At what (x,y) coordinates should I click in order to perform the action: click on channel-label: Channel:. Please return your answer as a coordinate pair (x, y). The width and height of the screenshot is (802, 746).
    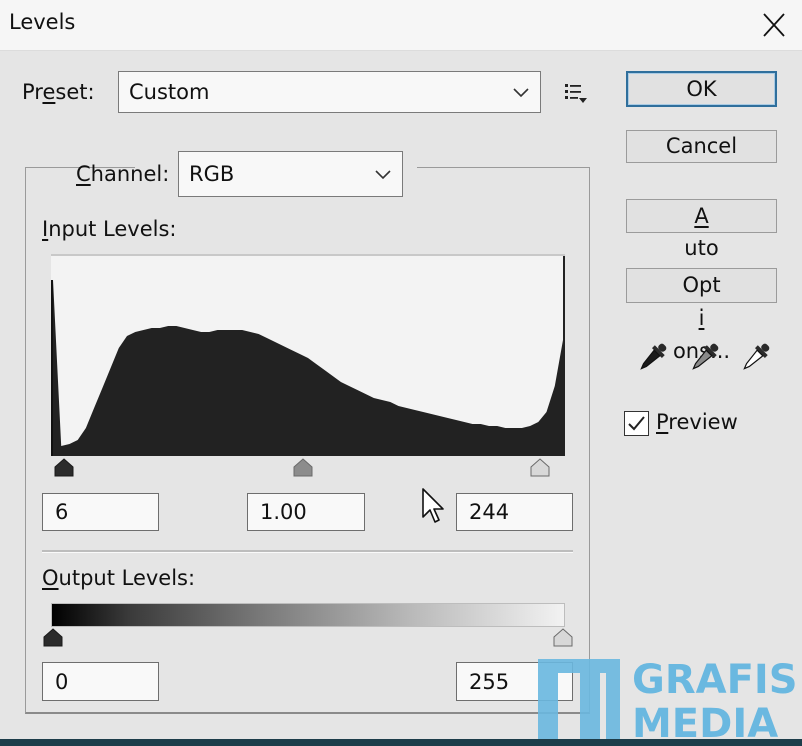
    Looking at the image, I should click on (123, 174).